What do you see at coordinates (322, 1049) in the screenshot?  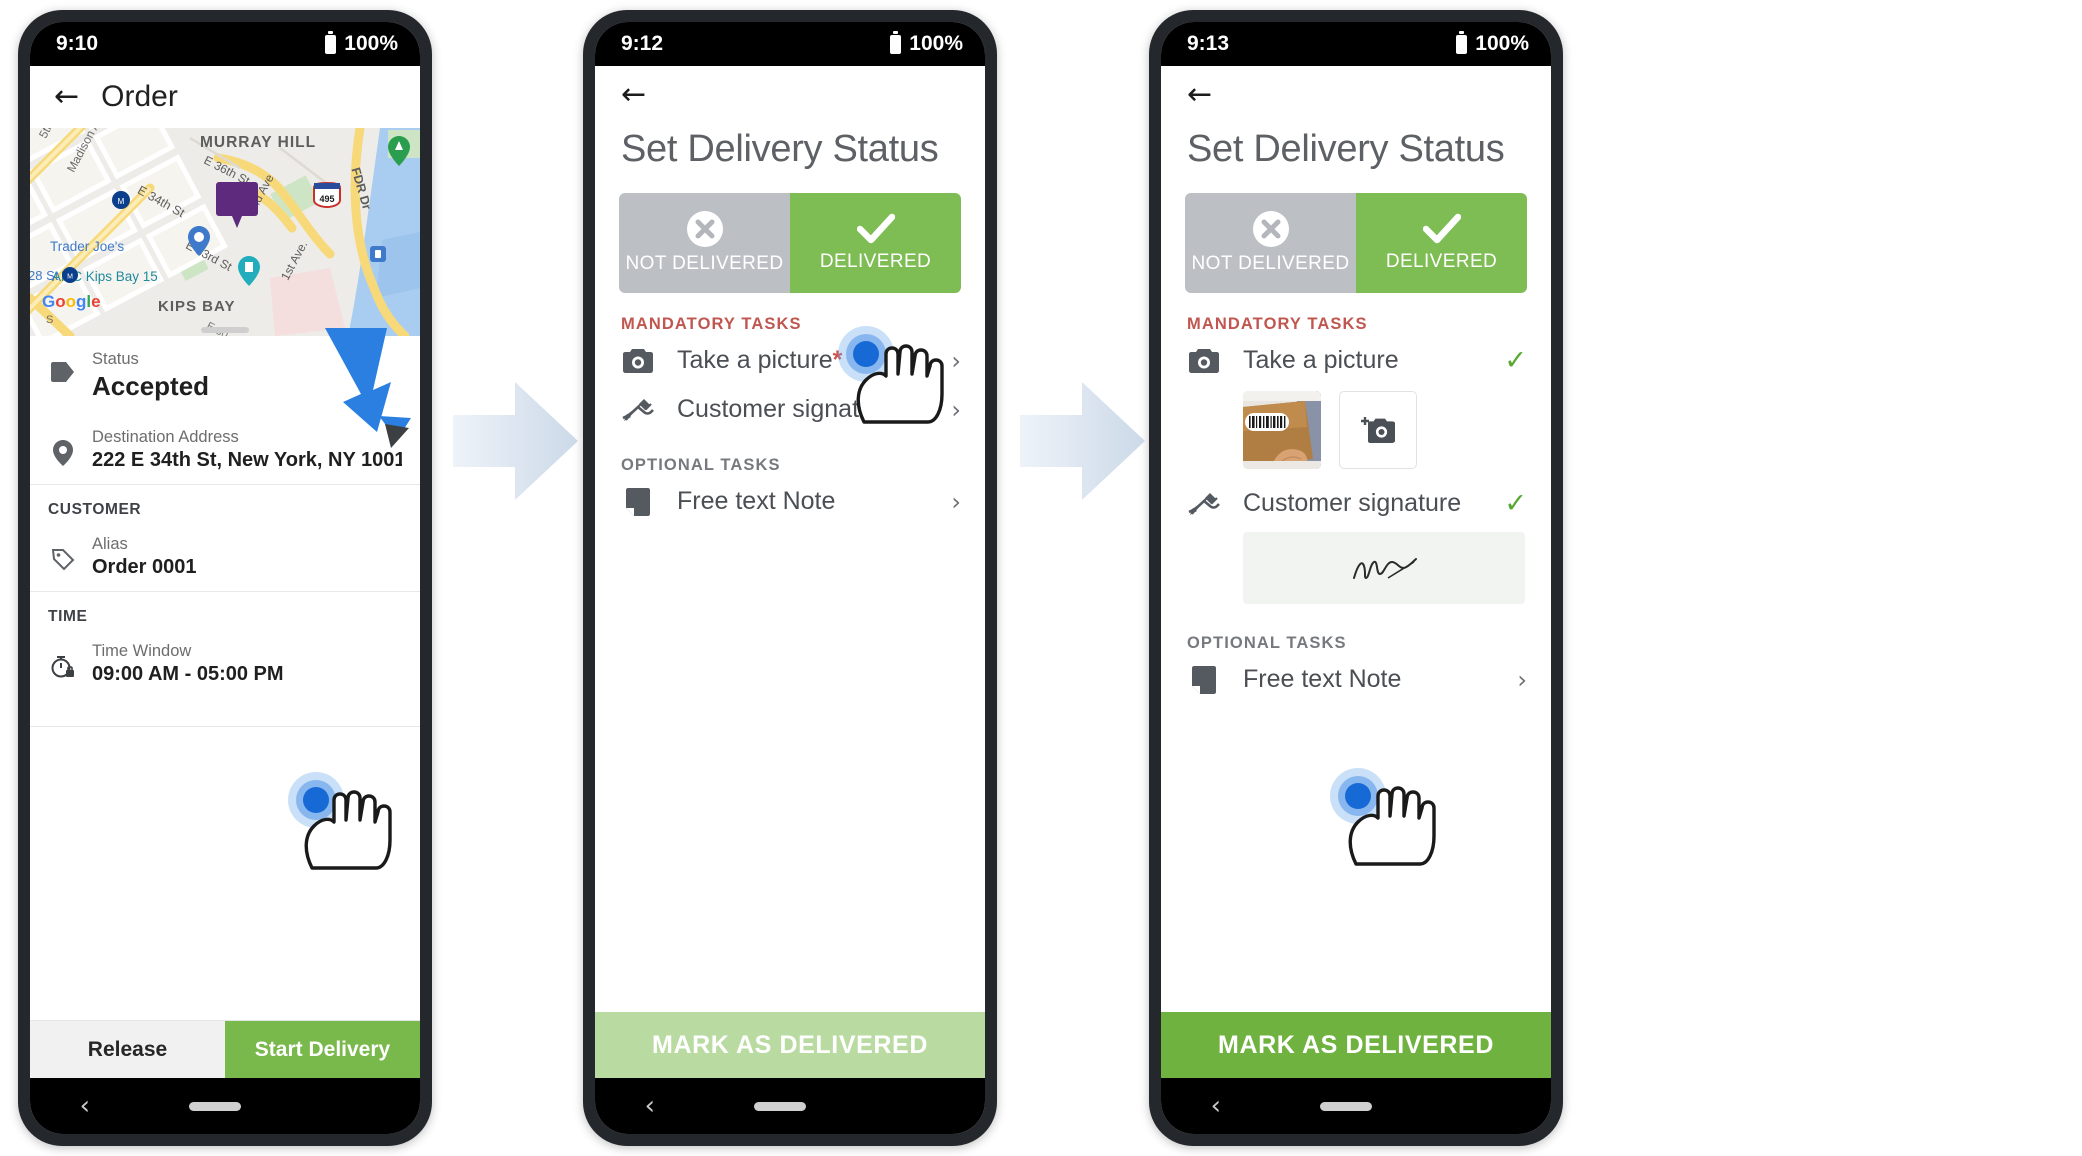 I see `start-delivery-button: Start Delivery` at bounding box center [322, 1049].